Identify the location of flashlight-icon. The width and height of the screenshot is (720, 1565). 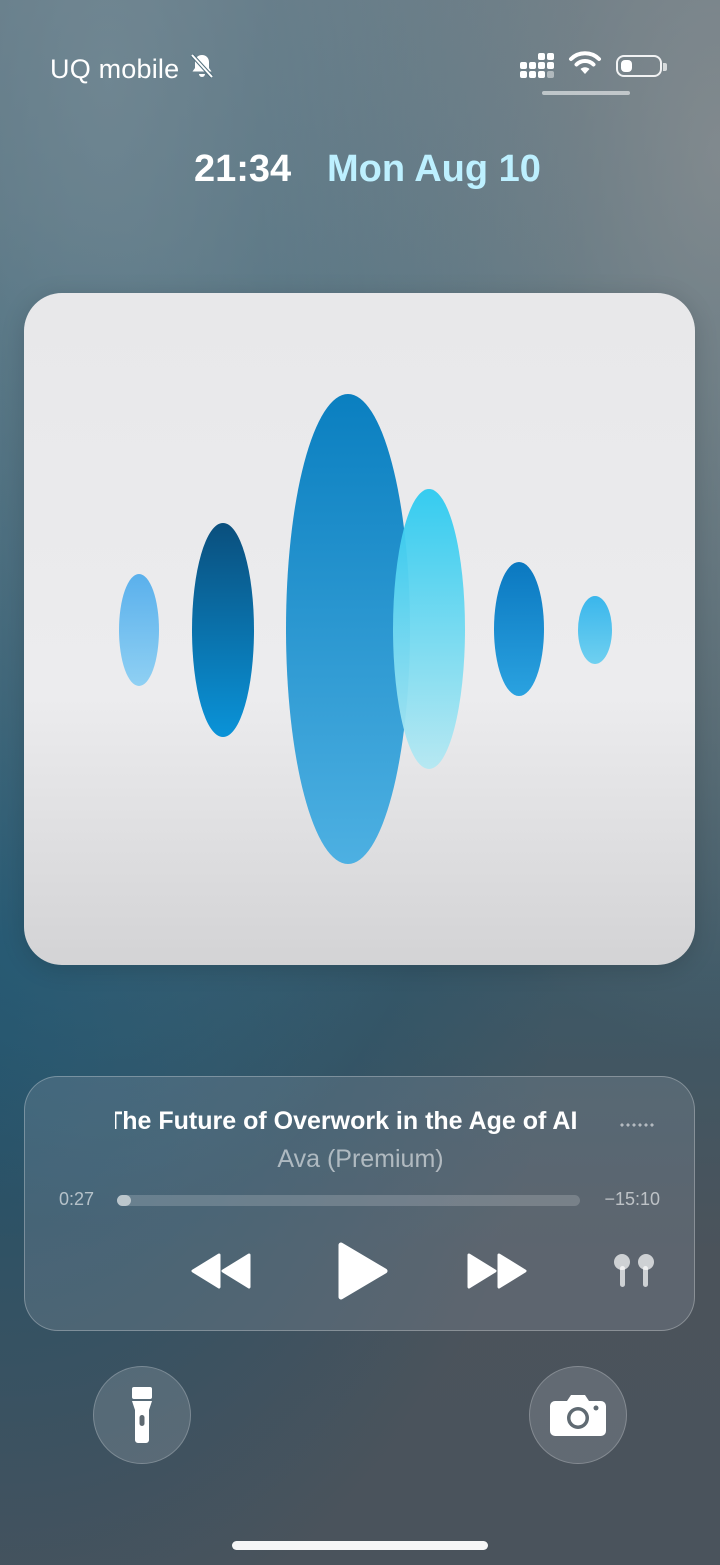
(142, 1415).